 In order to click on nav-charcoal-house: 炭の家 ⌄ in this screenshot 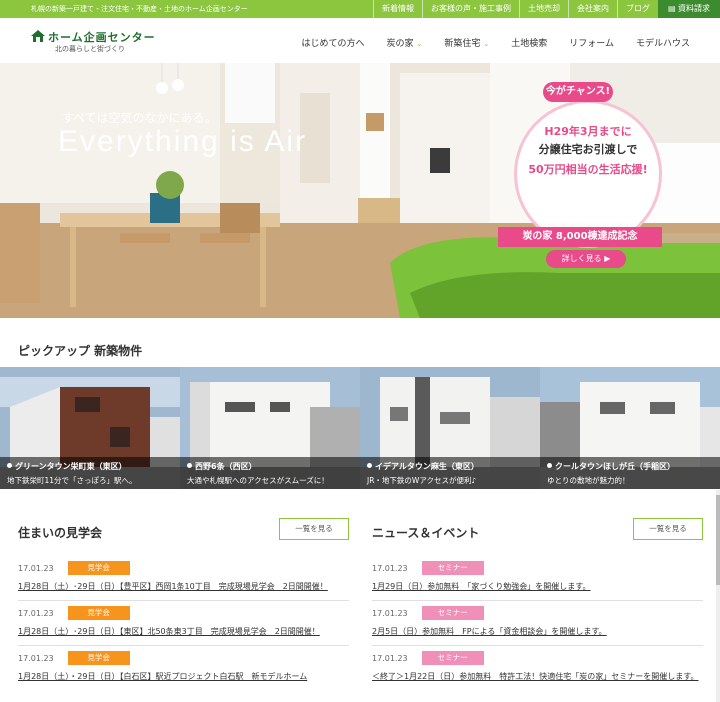, I will do `click(404, 42)`.